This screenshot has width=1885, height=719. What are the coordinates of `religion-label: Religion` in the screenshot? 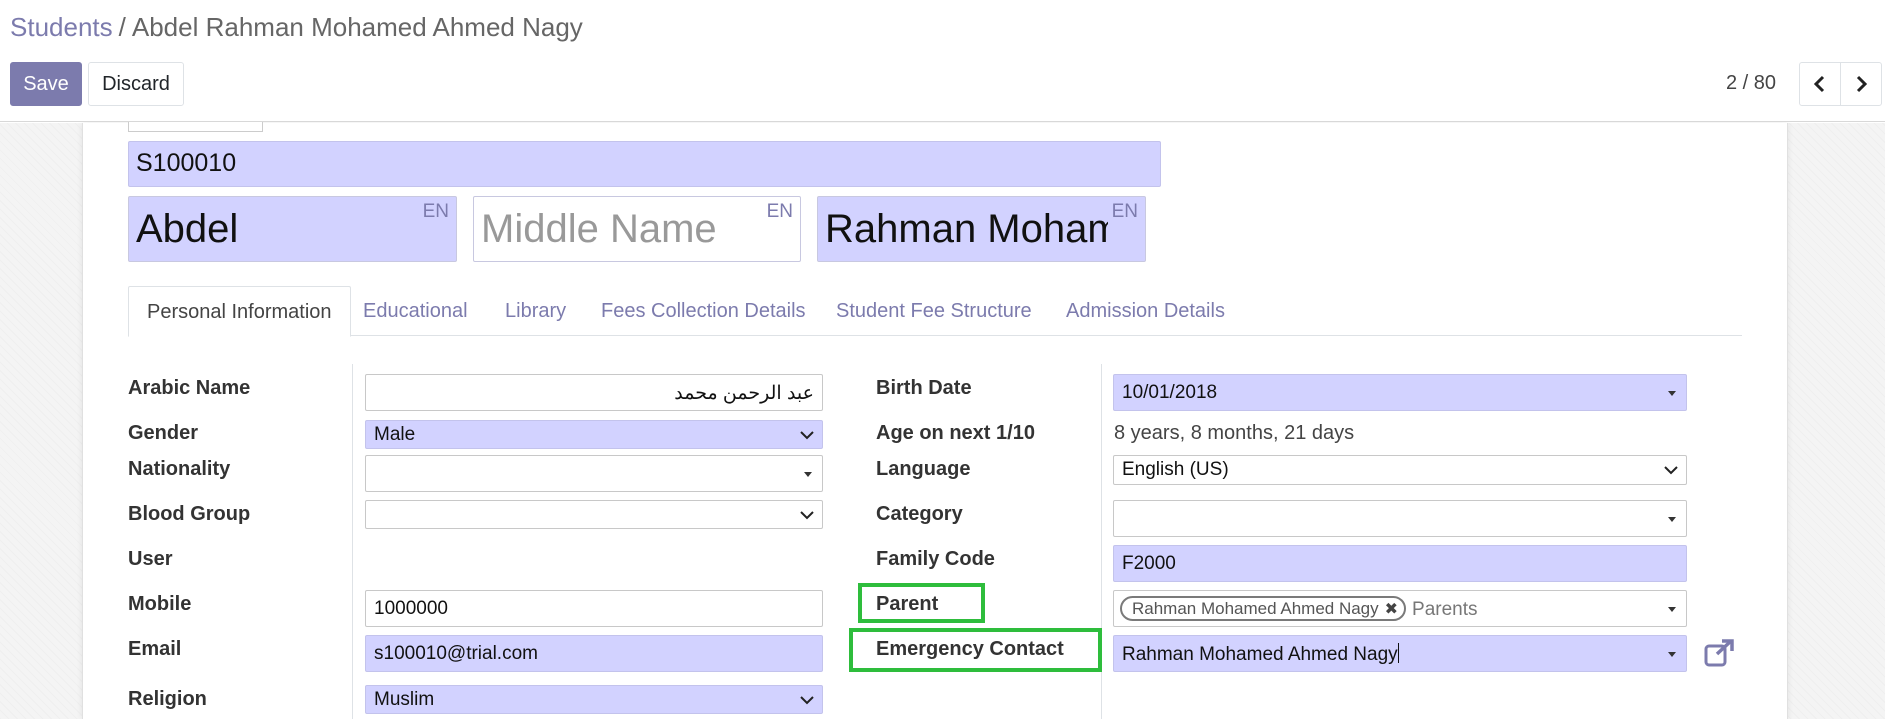 It's located at (167, 699).